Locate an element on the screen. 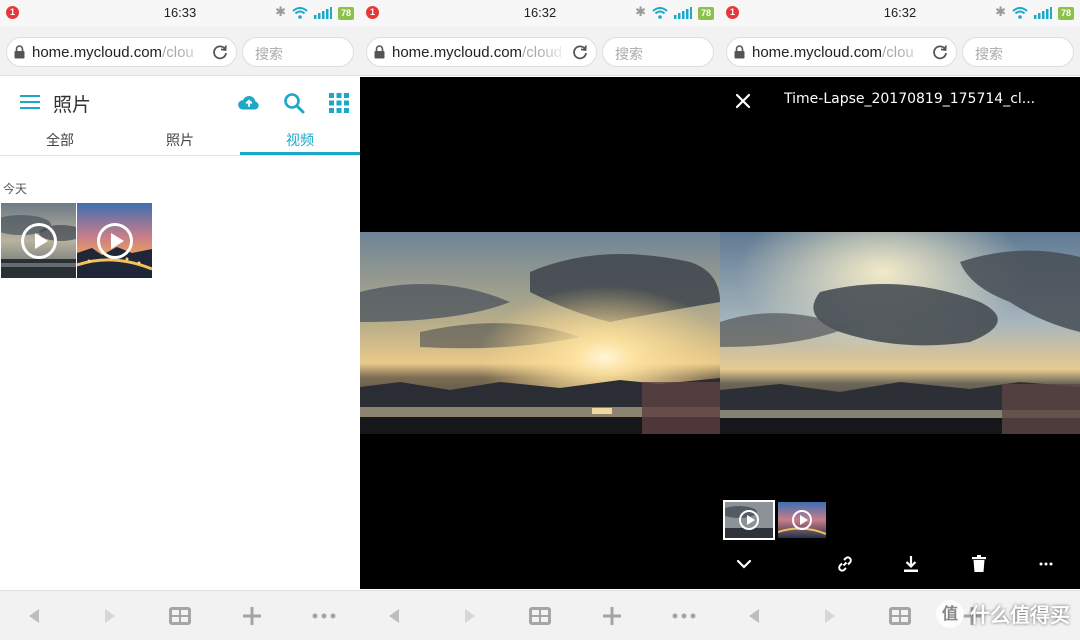 Image resolution: width=1080 pixels, height=640 pixels. download-icon is located at coordinates (911, 564).